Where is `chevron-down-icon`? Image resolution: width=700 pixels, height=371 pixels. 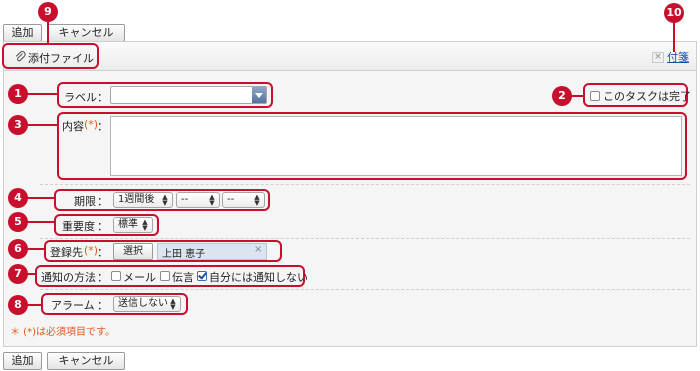
chevron-down-icon is located at coordinates (259, 95).